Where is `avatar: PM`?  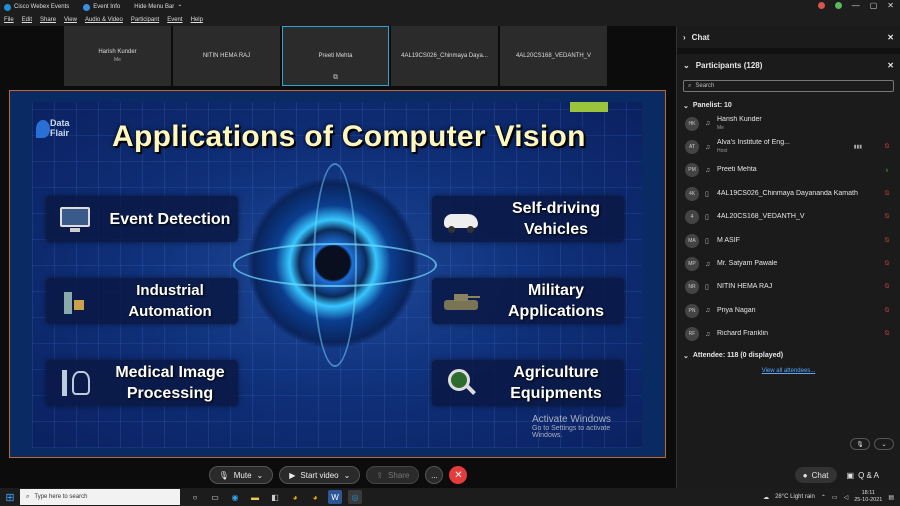
avatar: PM is located at coordinates (692, 170).